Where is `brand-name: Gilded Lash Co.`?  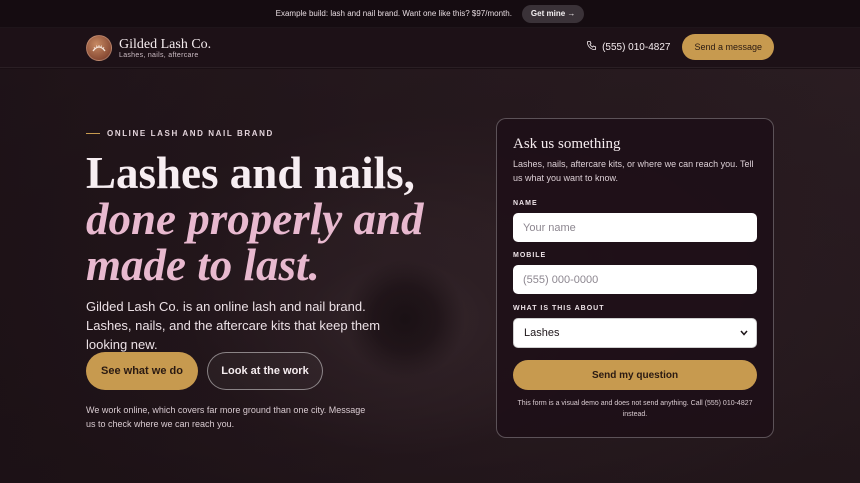 brand-name: Gilded Lash Co. is located at coordinates (165, 44).